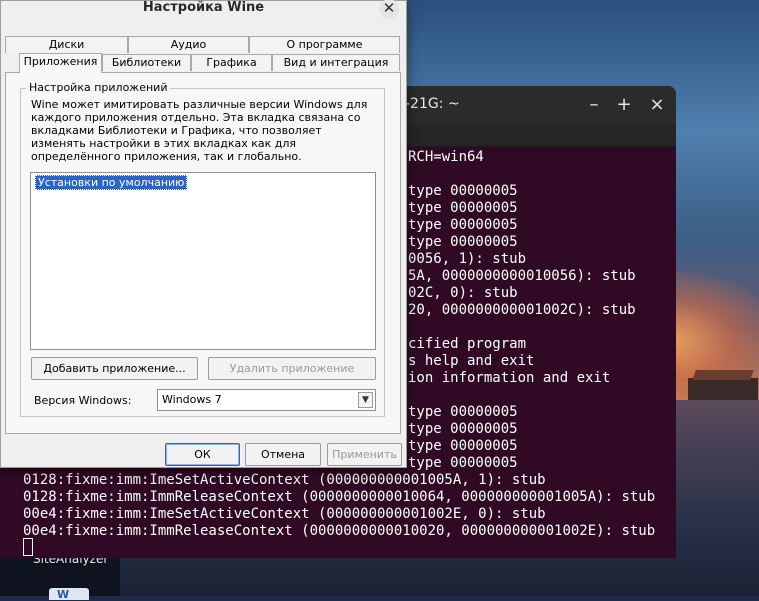  What do you see at coordinates (657, 105) in the screenshot?
I see `terminal-close-button: ×` at bounding box center [657, 105].